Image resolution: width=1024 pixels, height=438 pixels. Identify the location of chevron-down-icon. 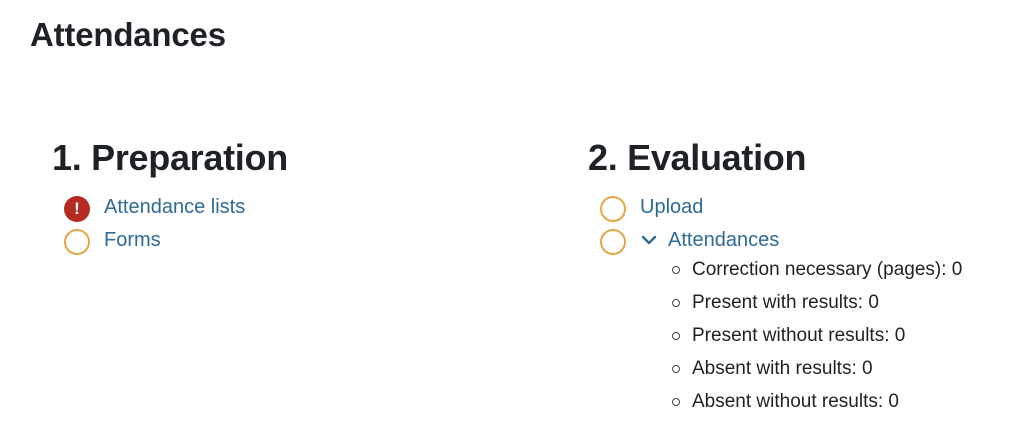
(649, 240).